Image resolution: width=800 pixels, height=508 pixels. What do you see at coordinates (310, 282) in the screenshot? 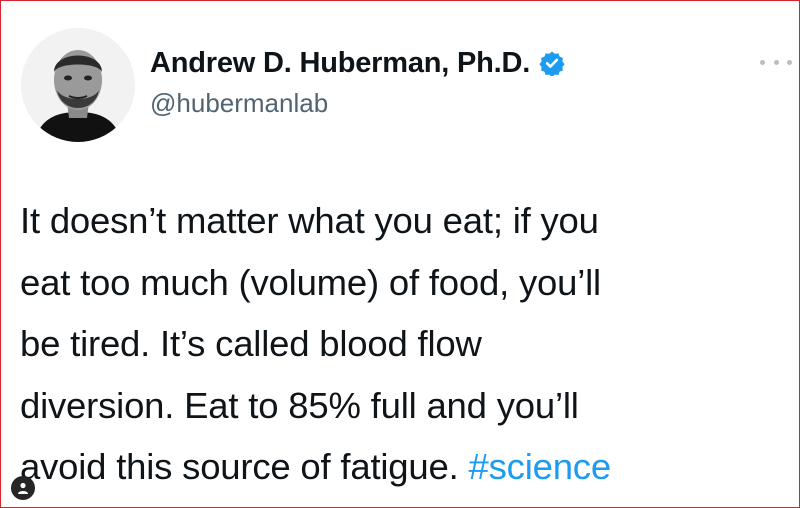
I see `tweet-line: eat too much (volume) of food, you’ll` at bounding box center [310, 282].